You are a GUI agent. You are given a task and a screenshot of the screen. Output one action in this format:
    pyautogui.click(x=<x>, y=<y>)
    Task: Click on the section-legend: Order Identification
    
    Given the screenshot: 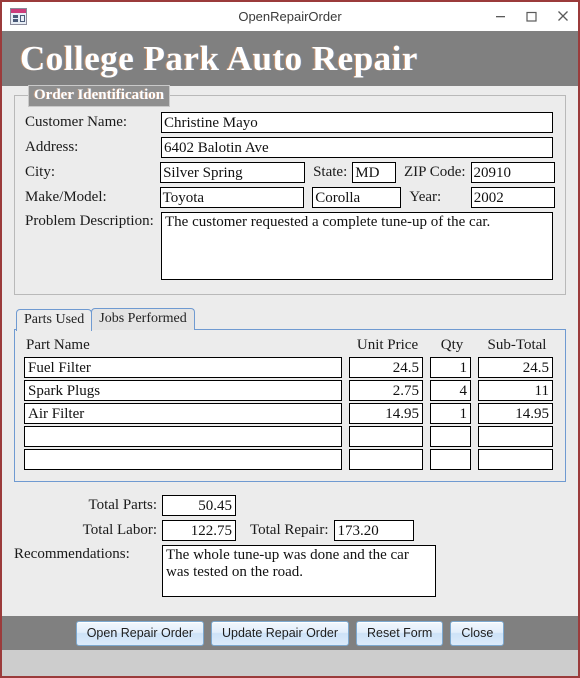 What is the action you would take?
    pyautogui.click(x=99, y=96)
    